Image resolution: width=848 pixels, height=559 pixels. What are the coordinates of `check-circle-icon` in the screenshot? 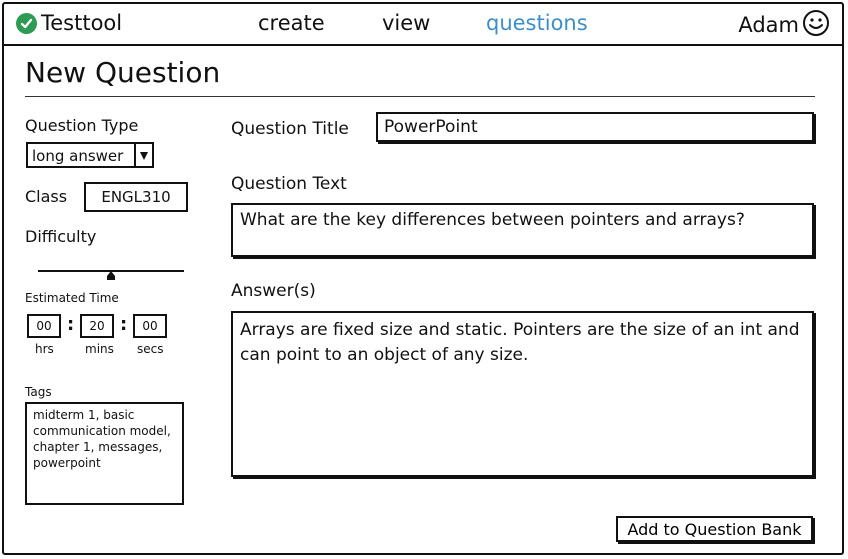 It's located at (26, 23).